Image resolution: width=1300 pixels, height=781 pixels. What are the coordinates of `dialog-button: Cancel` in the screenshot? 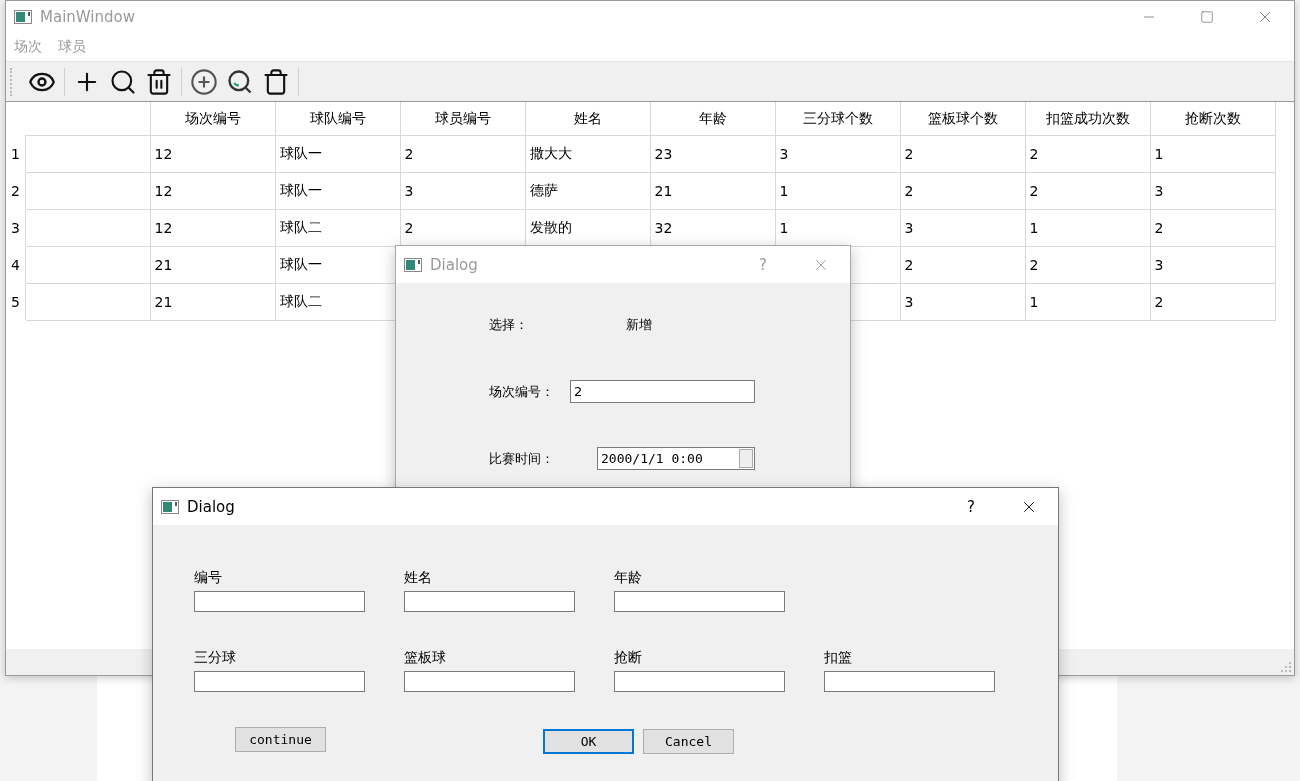 It's located at (688, 741).